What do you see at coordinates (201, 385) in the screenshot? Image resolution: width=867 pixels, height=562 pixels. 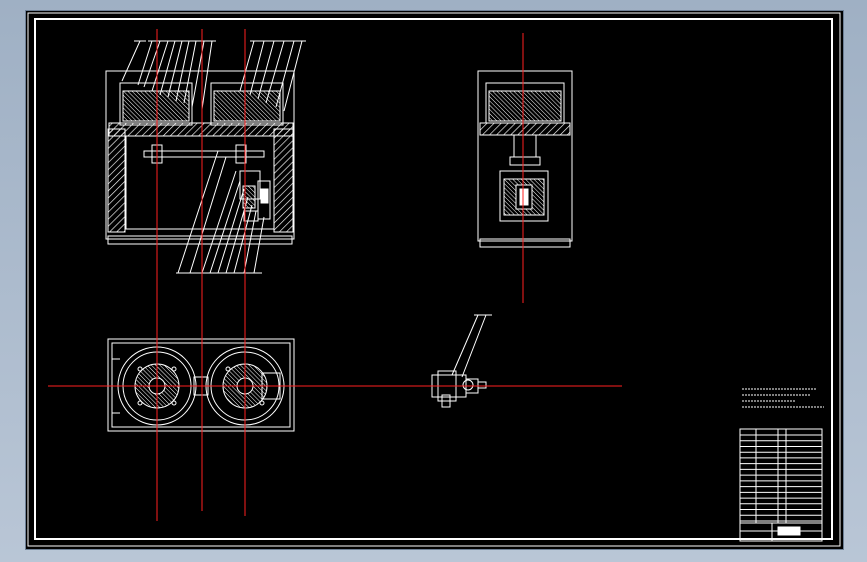 I see `top-view` at bounding box center [201, 385].